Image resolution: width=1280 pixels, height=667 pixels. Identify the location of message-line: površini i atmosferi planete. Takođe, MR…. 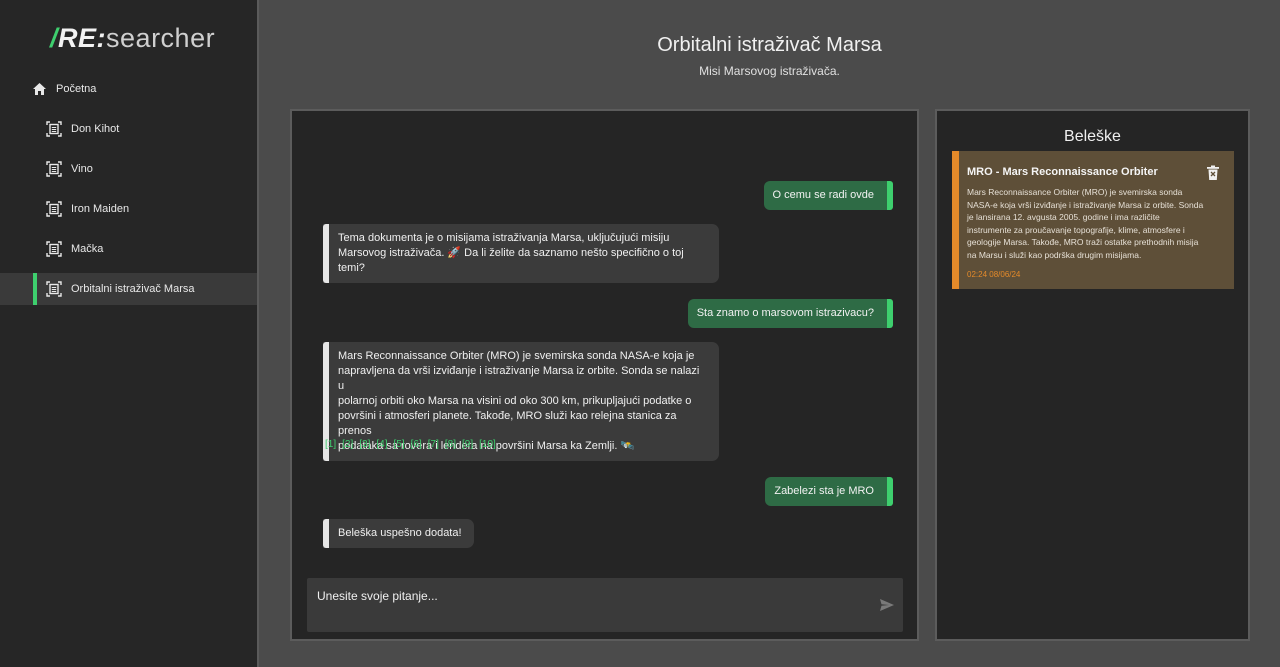
(507, 423).